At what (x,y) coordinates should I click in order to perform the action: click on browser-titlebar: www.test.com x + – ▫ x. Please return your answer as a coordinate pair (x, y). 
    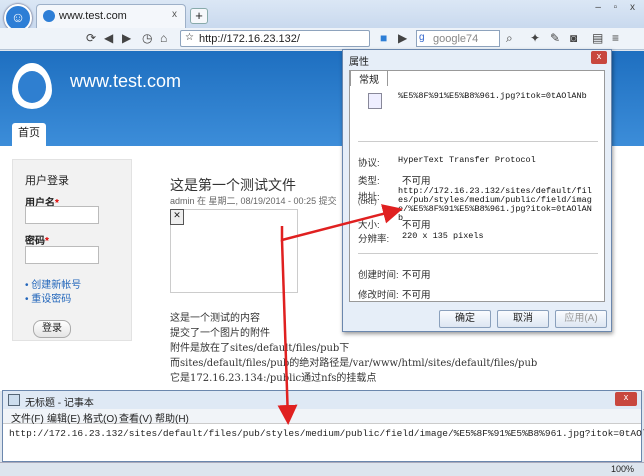
    Looking at the image, I should click on (322, 14).